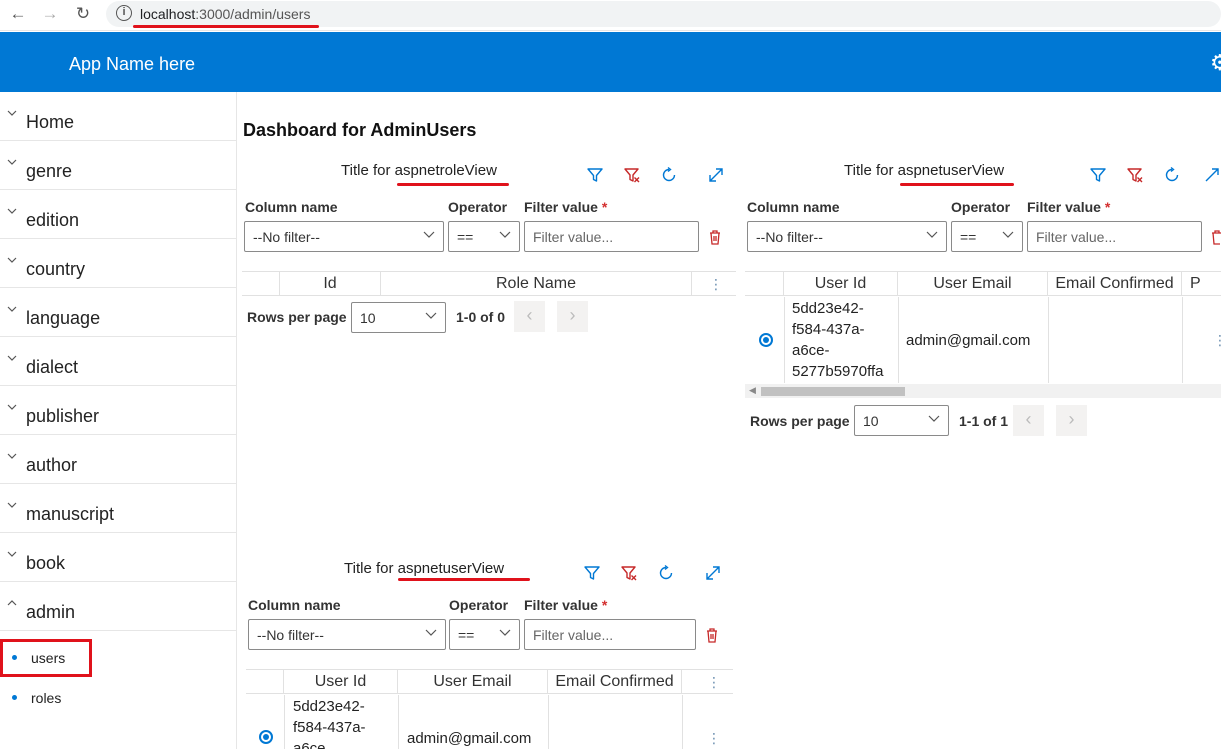  I want to click on url-annotation-underline, so click(226, 26).